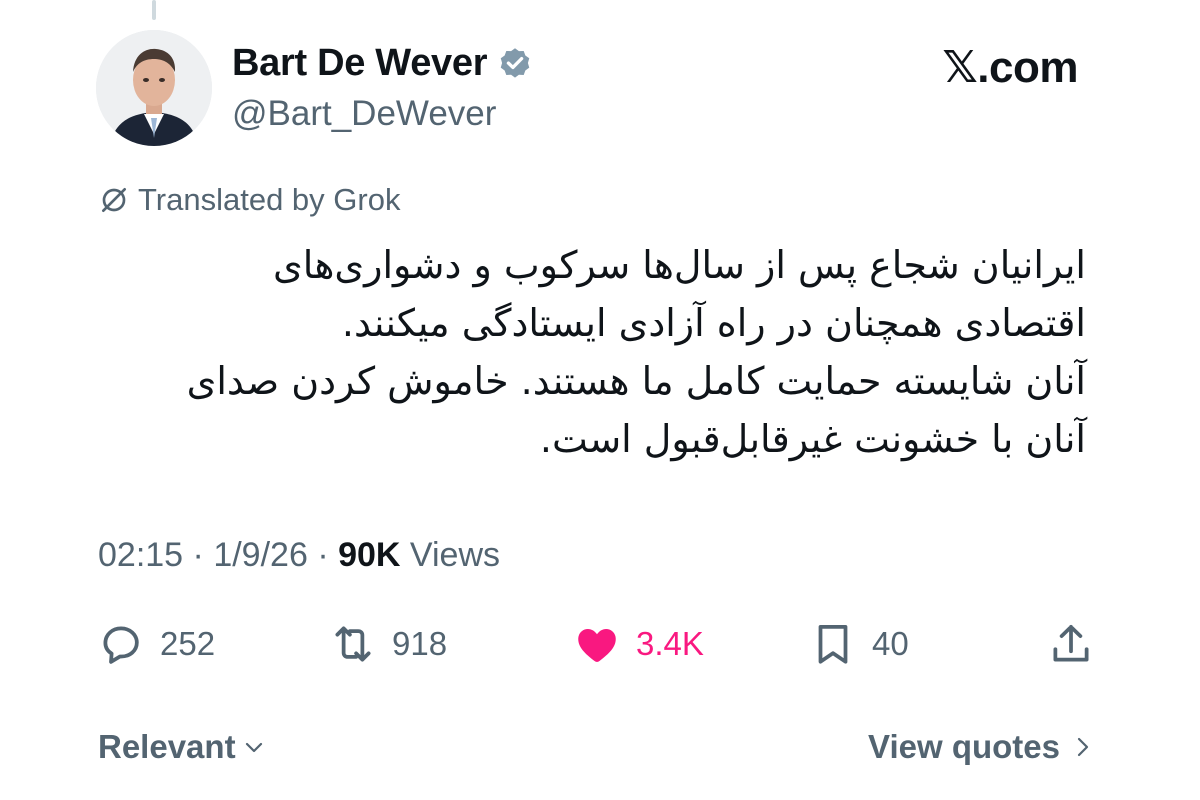 This screenshot has width=1200, height=800. I want to click on share-icon, so click(1071, 643).